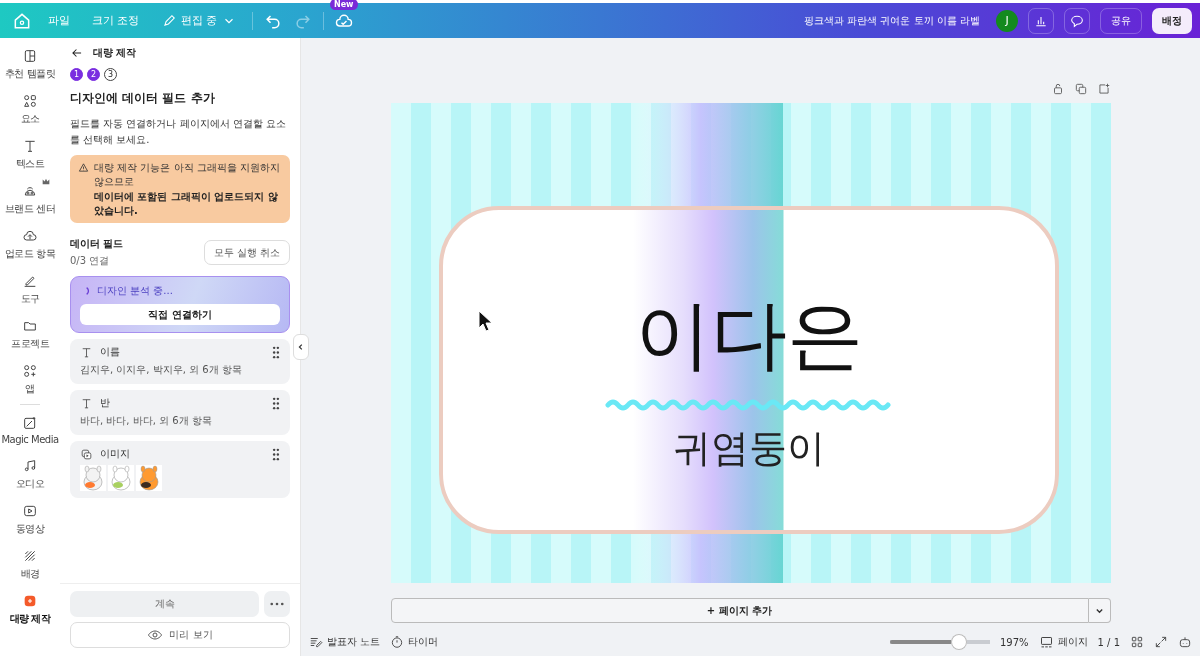 The width and height of the screenshot is (1200, 656). I want to click on sidebar-item: 업로드 항목, so click(30, 244).